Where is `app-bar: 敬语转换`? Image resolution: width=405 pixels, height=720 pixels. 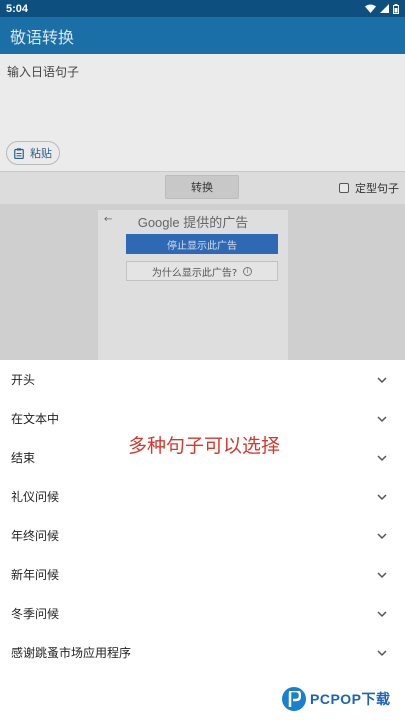 app-bar: 敬语转换 is located at coordinates (202, 35).